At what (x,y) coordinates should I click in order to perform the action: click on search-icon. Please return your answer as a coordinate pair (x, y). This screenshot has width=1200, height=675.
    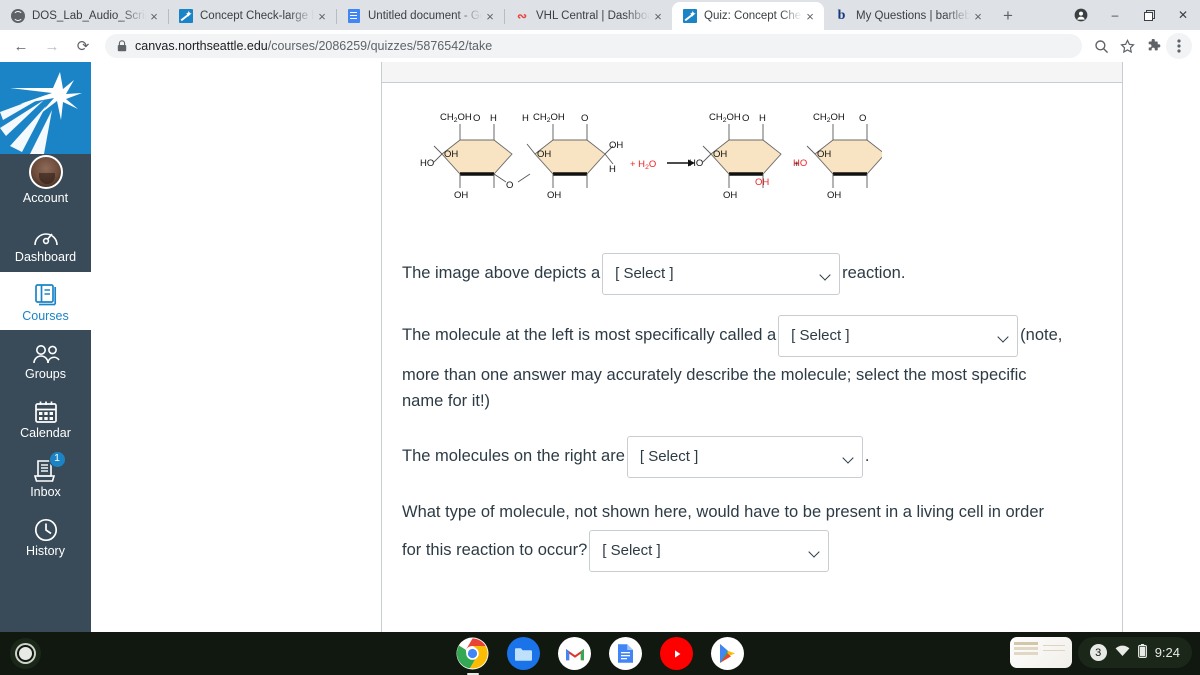
    Looking at the image, I should click on (1101, 46).